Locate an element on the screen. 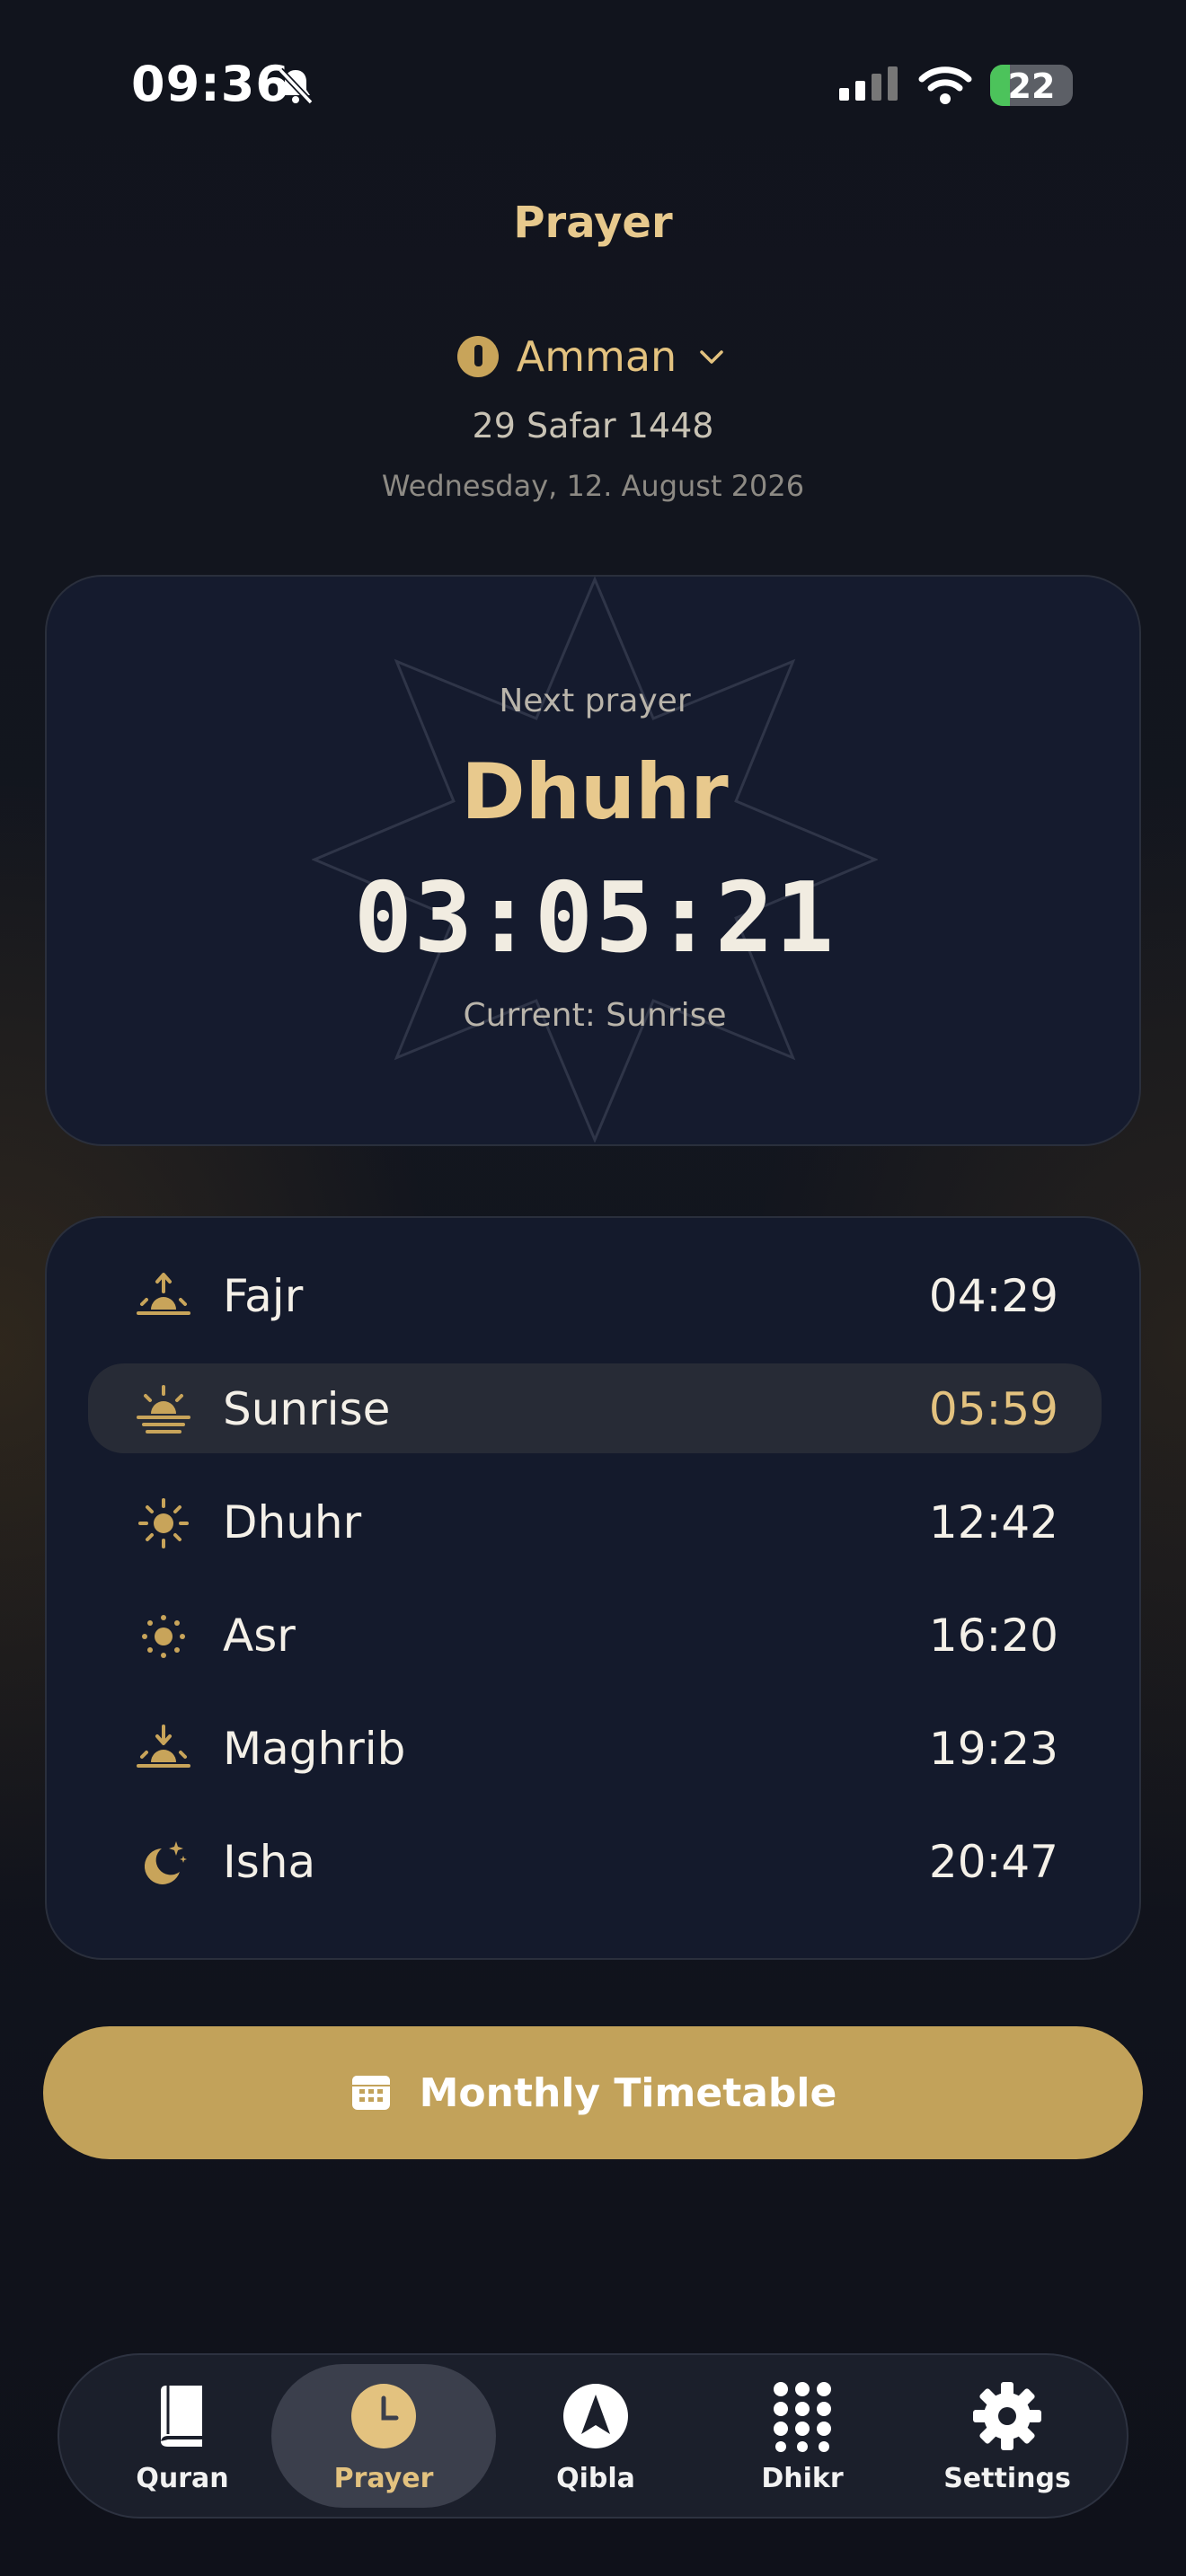 This screenshot has height=2576, width=1186. tab-label: Prayer is located at coordinates (383, 2478).